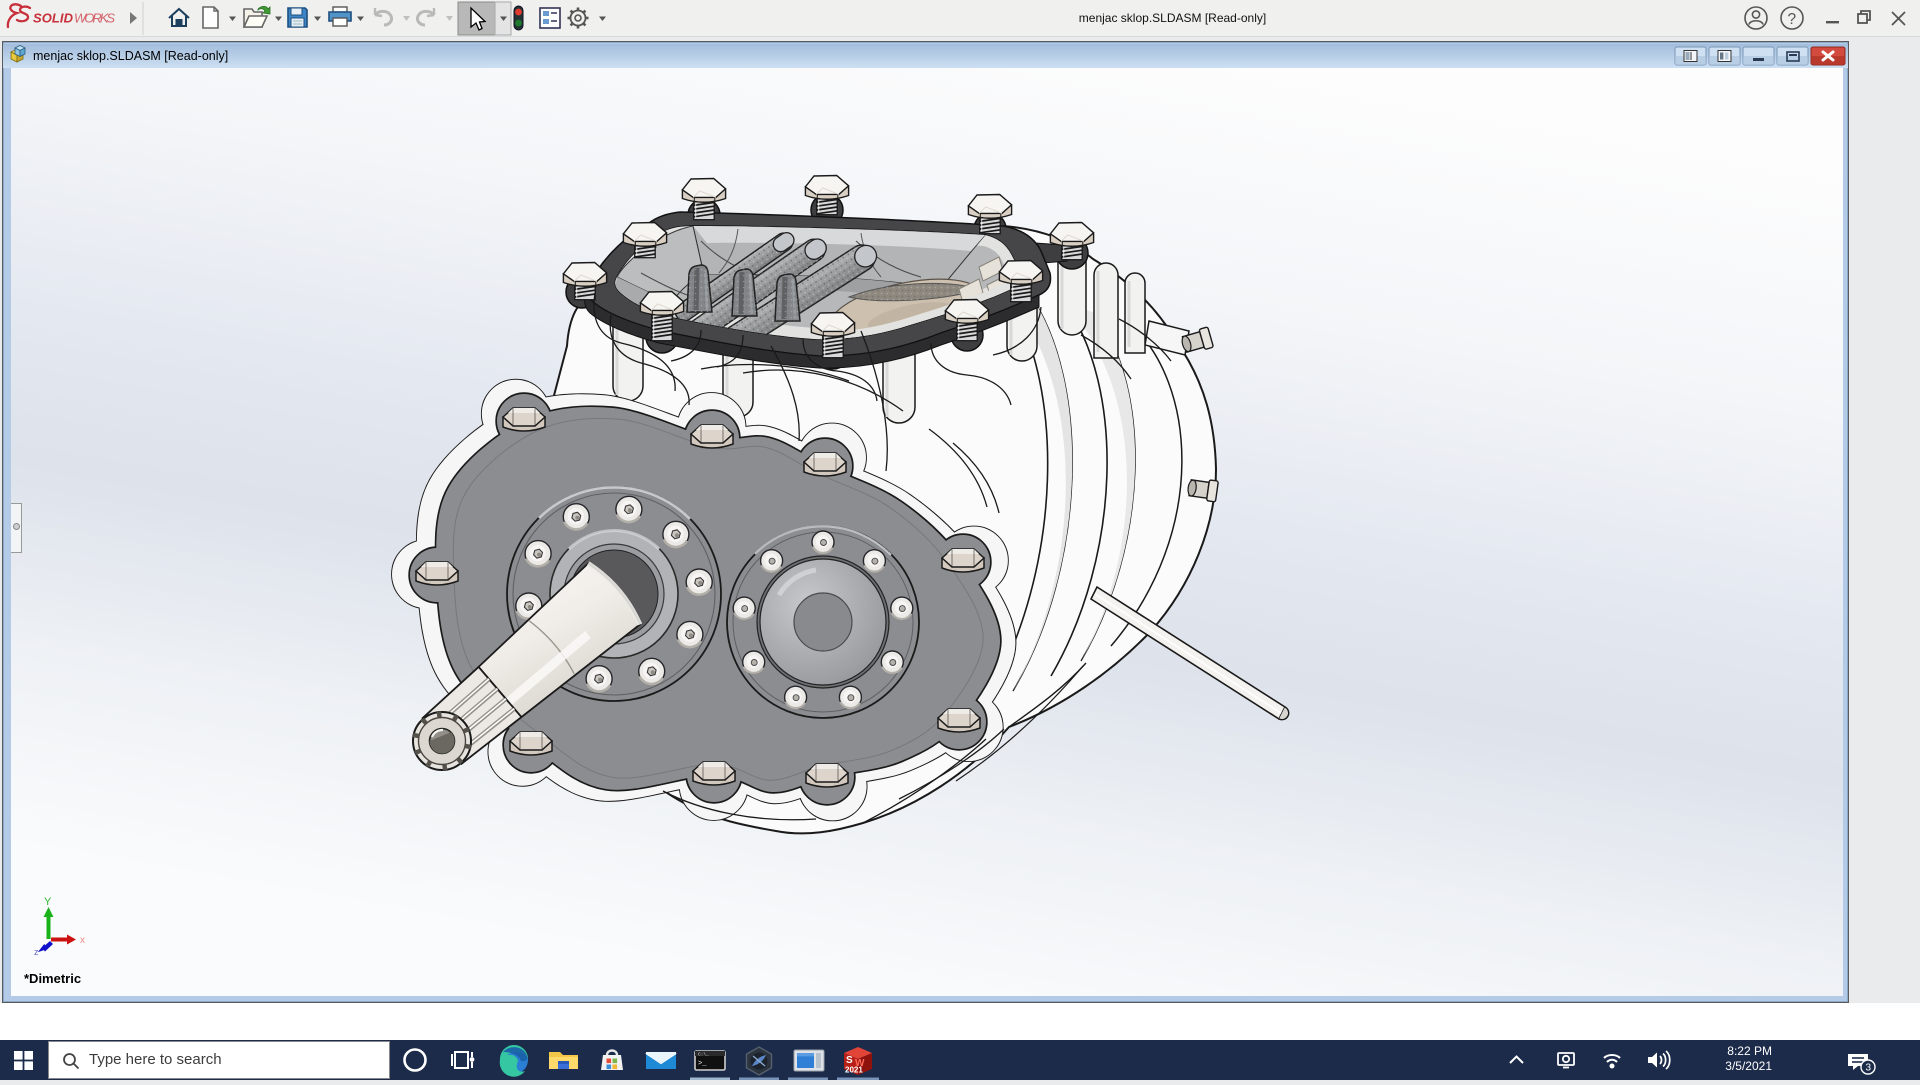  What do you see at coordinates (1869, 1068) in the screenshot?
I see `svg-text: 3` at bounding box center [1869, 1068].